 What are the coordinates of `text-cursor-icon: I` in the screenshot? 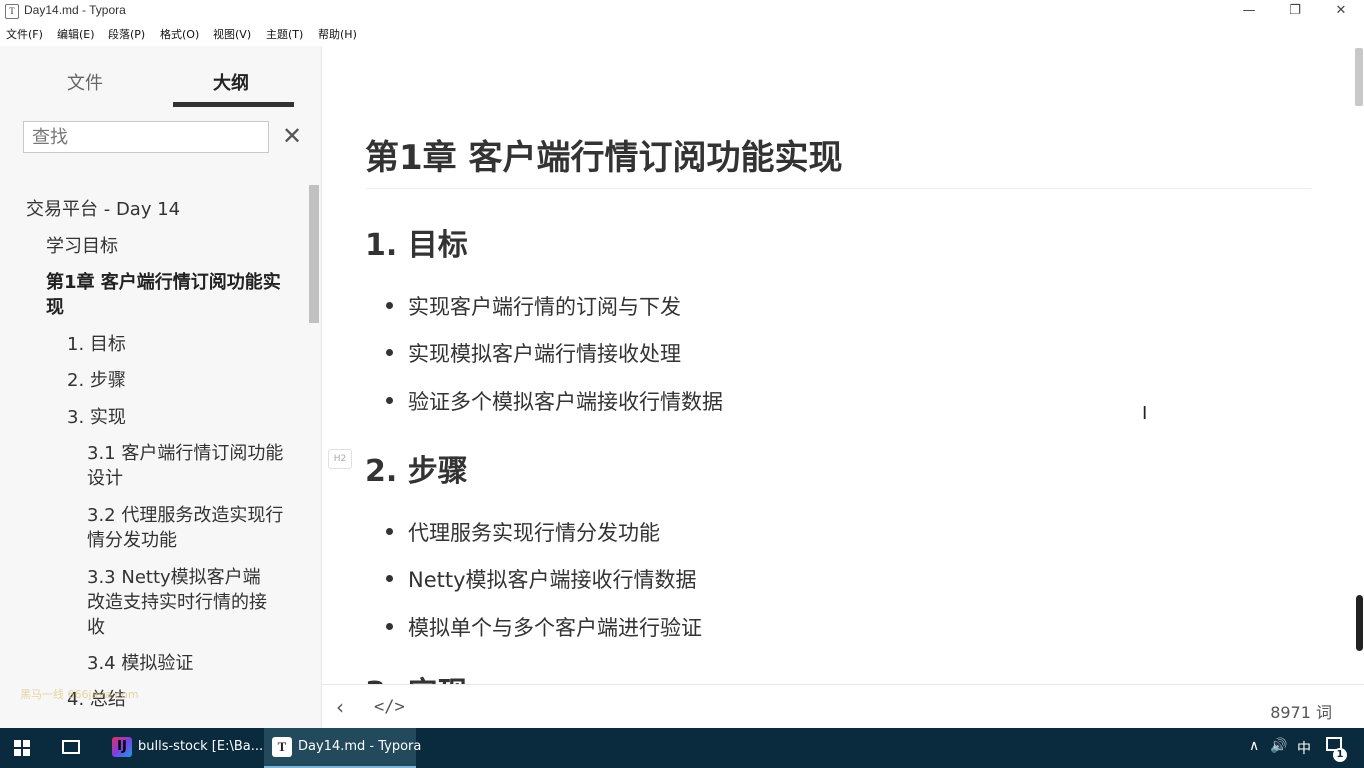 It's located at (1145, 413).